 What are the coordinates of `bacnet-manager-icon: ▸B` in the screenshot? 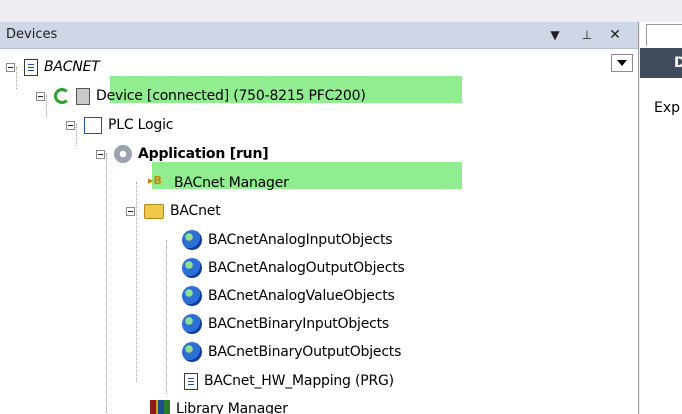 It's located at (155, 180).